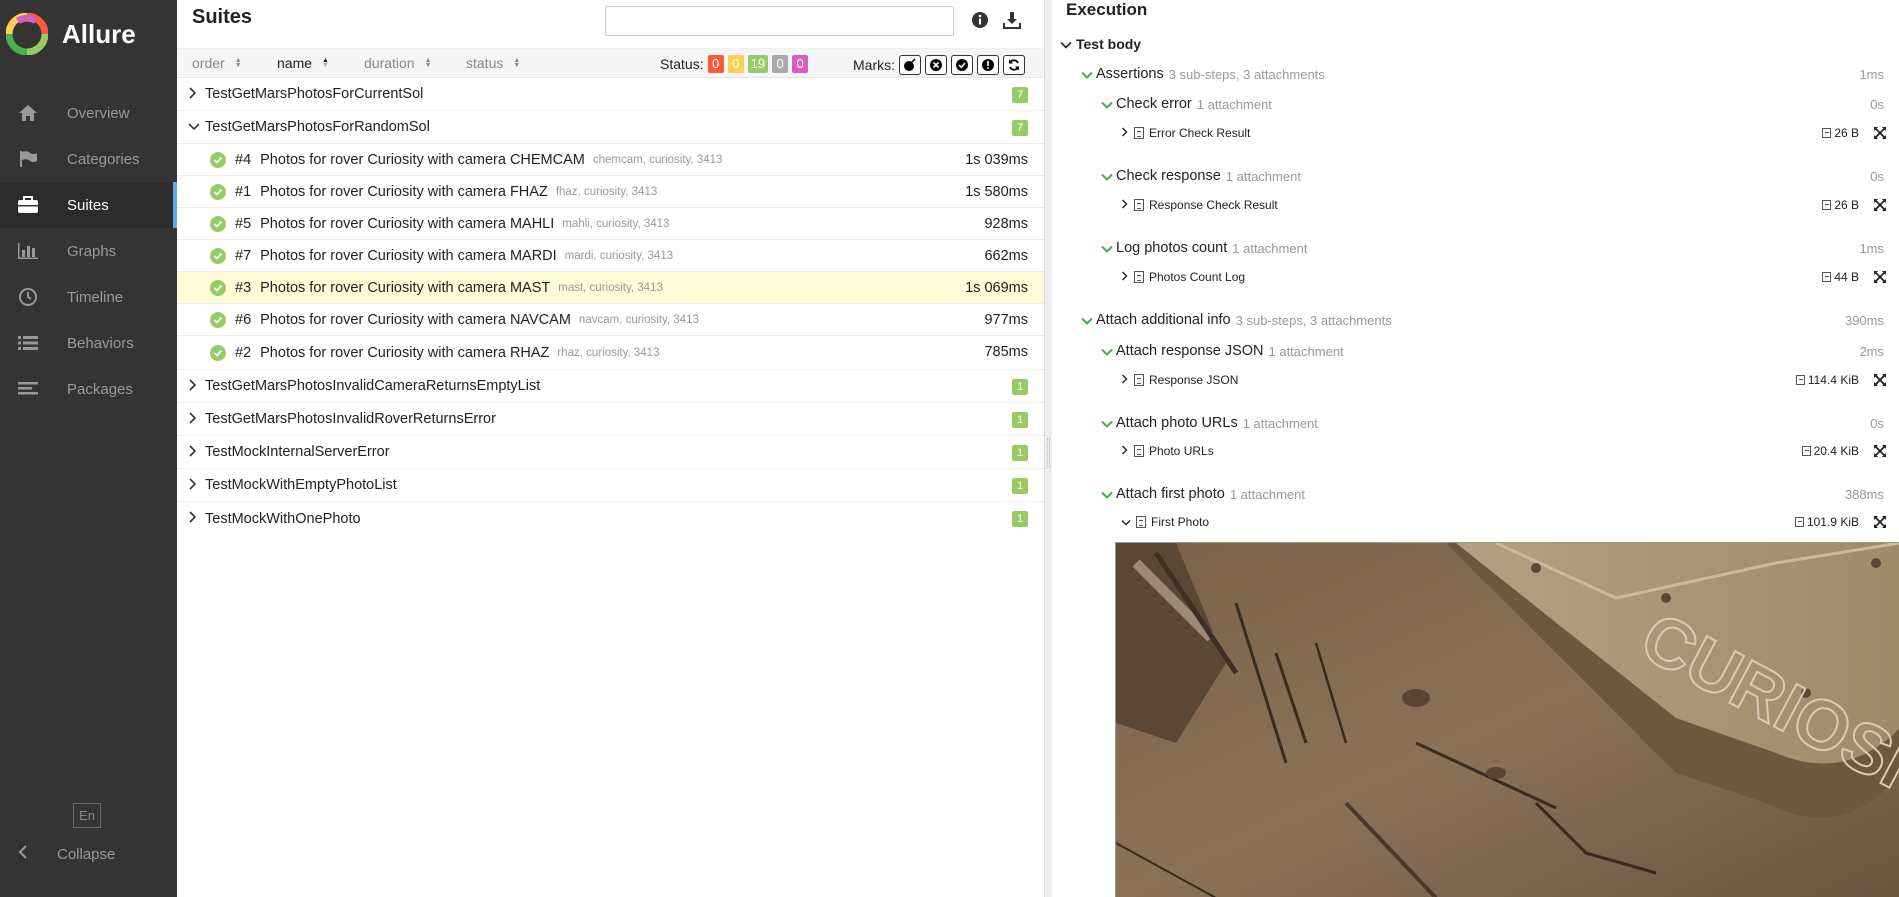 This screenshot has width=1899, height=897. What do you see at coordinates (218, 159) in the screenshot?
I see `passed-check-icon` at bounding box center [218, 159].